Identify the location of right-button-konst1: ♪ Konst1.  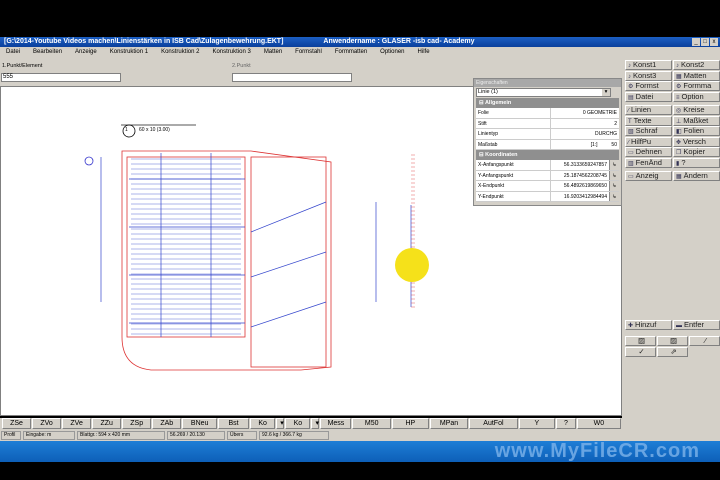
(648, 65).